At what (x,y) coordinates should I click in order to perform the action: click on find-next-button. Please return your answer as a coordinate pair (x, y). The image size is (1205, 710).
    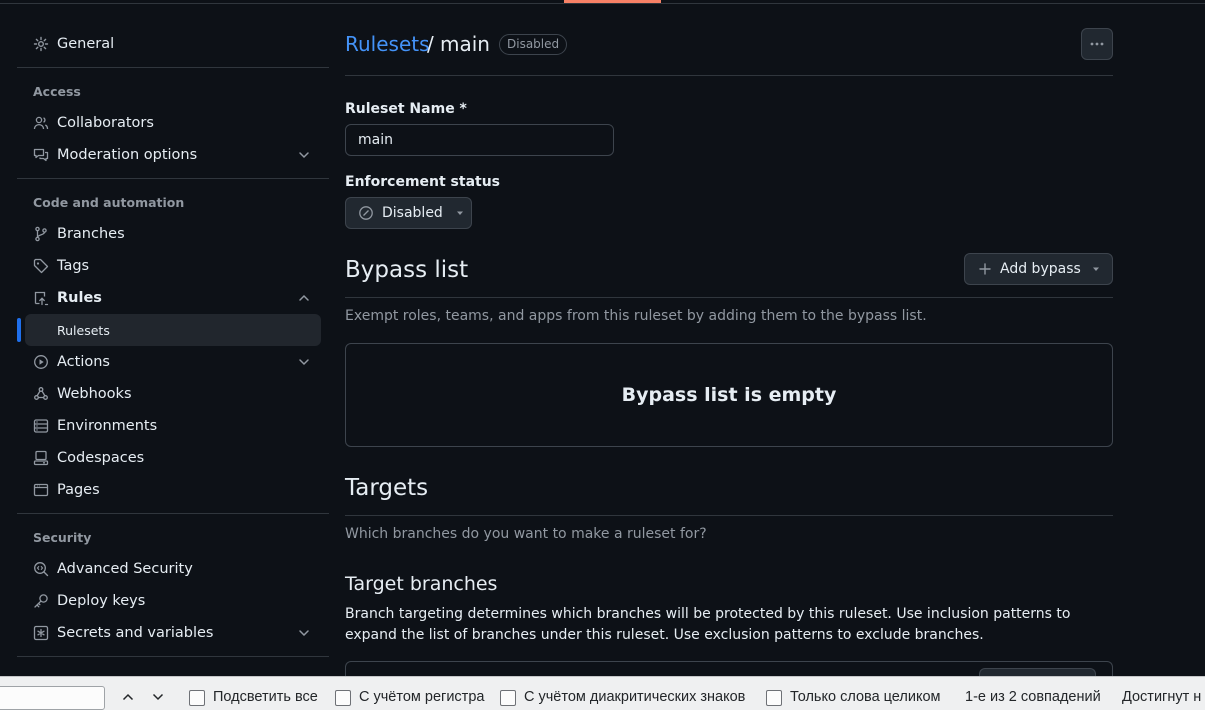
    Looking at the image, I should click on (158, 697).